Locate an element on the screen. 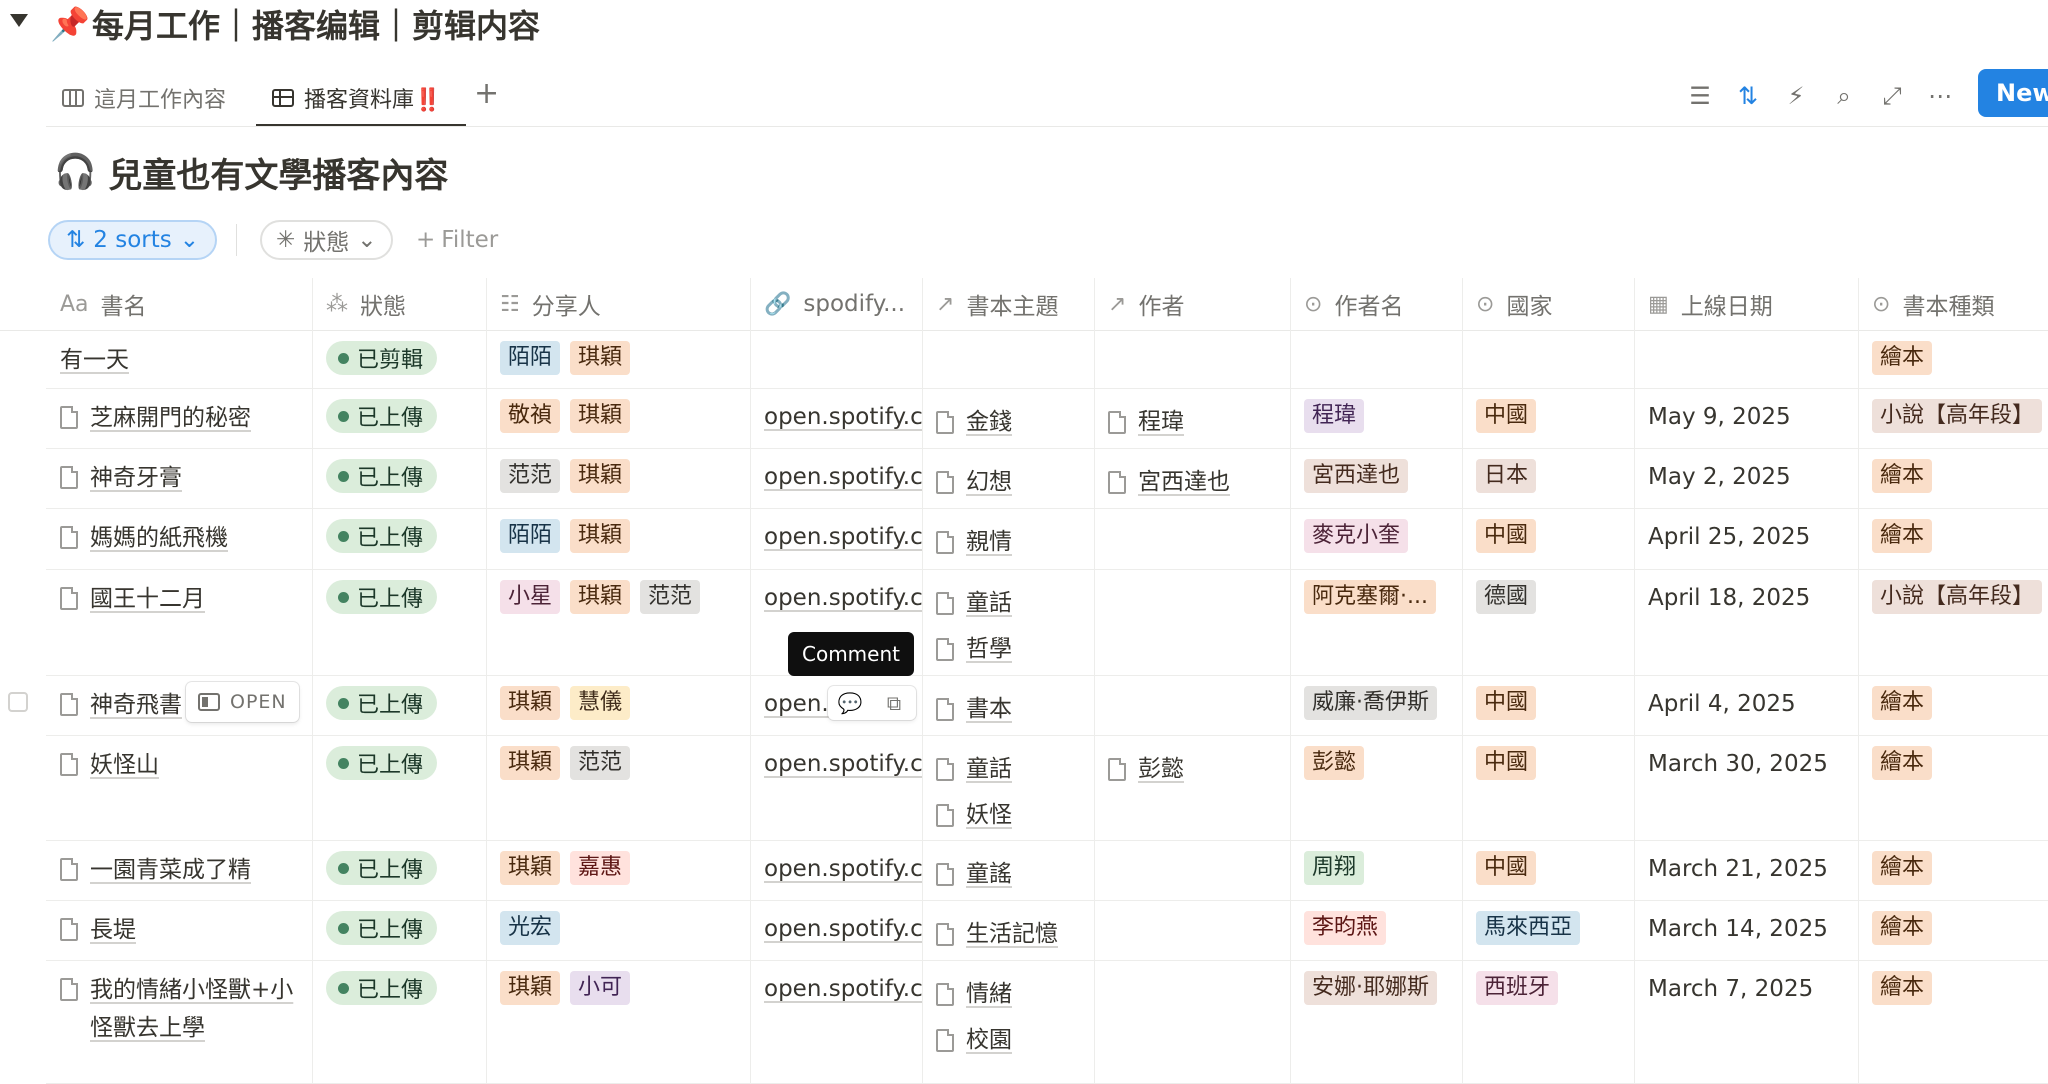 This screenshot has width=2048, height=1084. tab-this-month: 這月工作內容 is located at coordinates (144, 98).